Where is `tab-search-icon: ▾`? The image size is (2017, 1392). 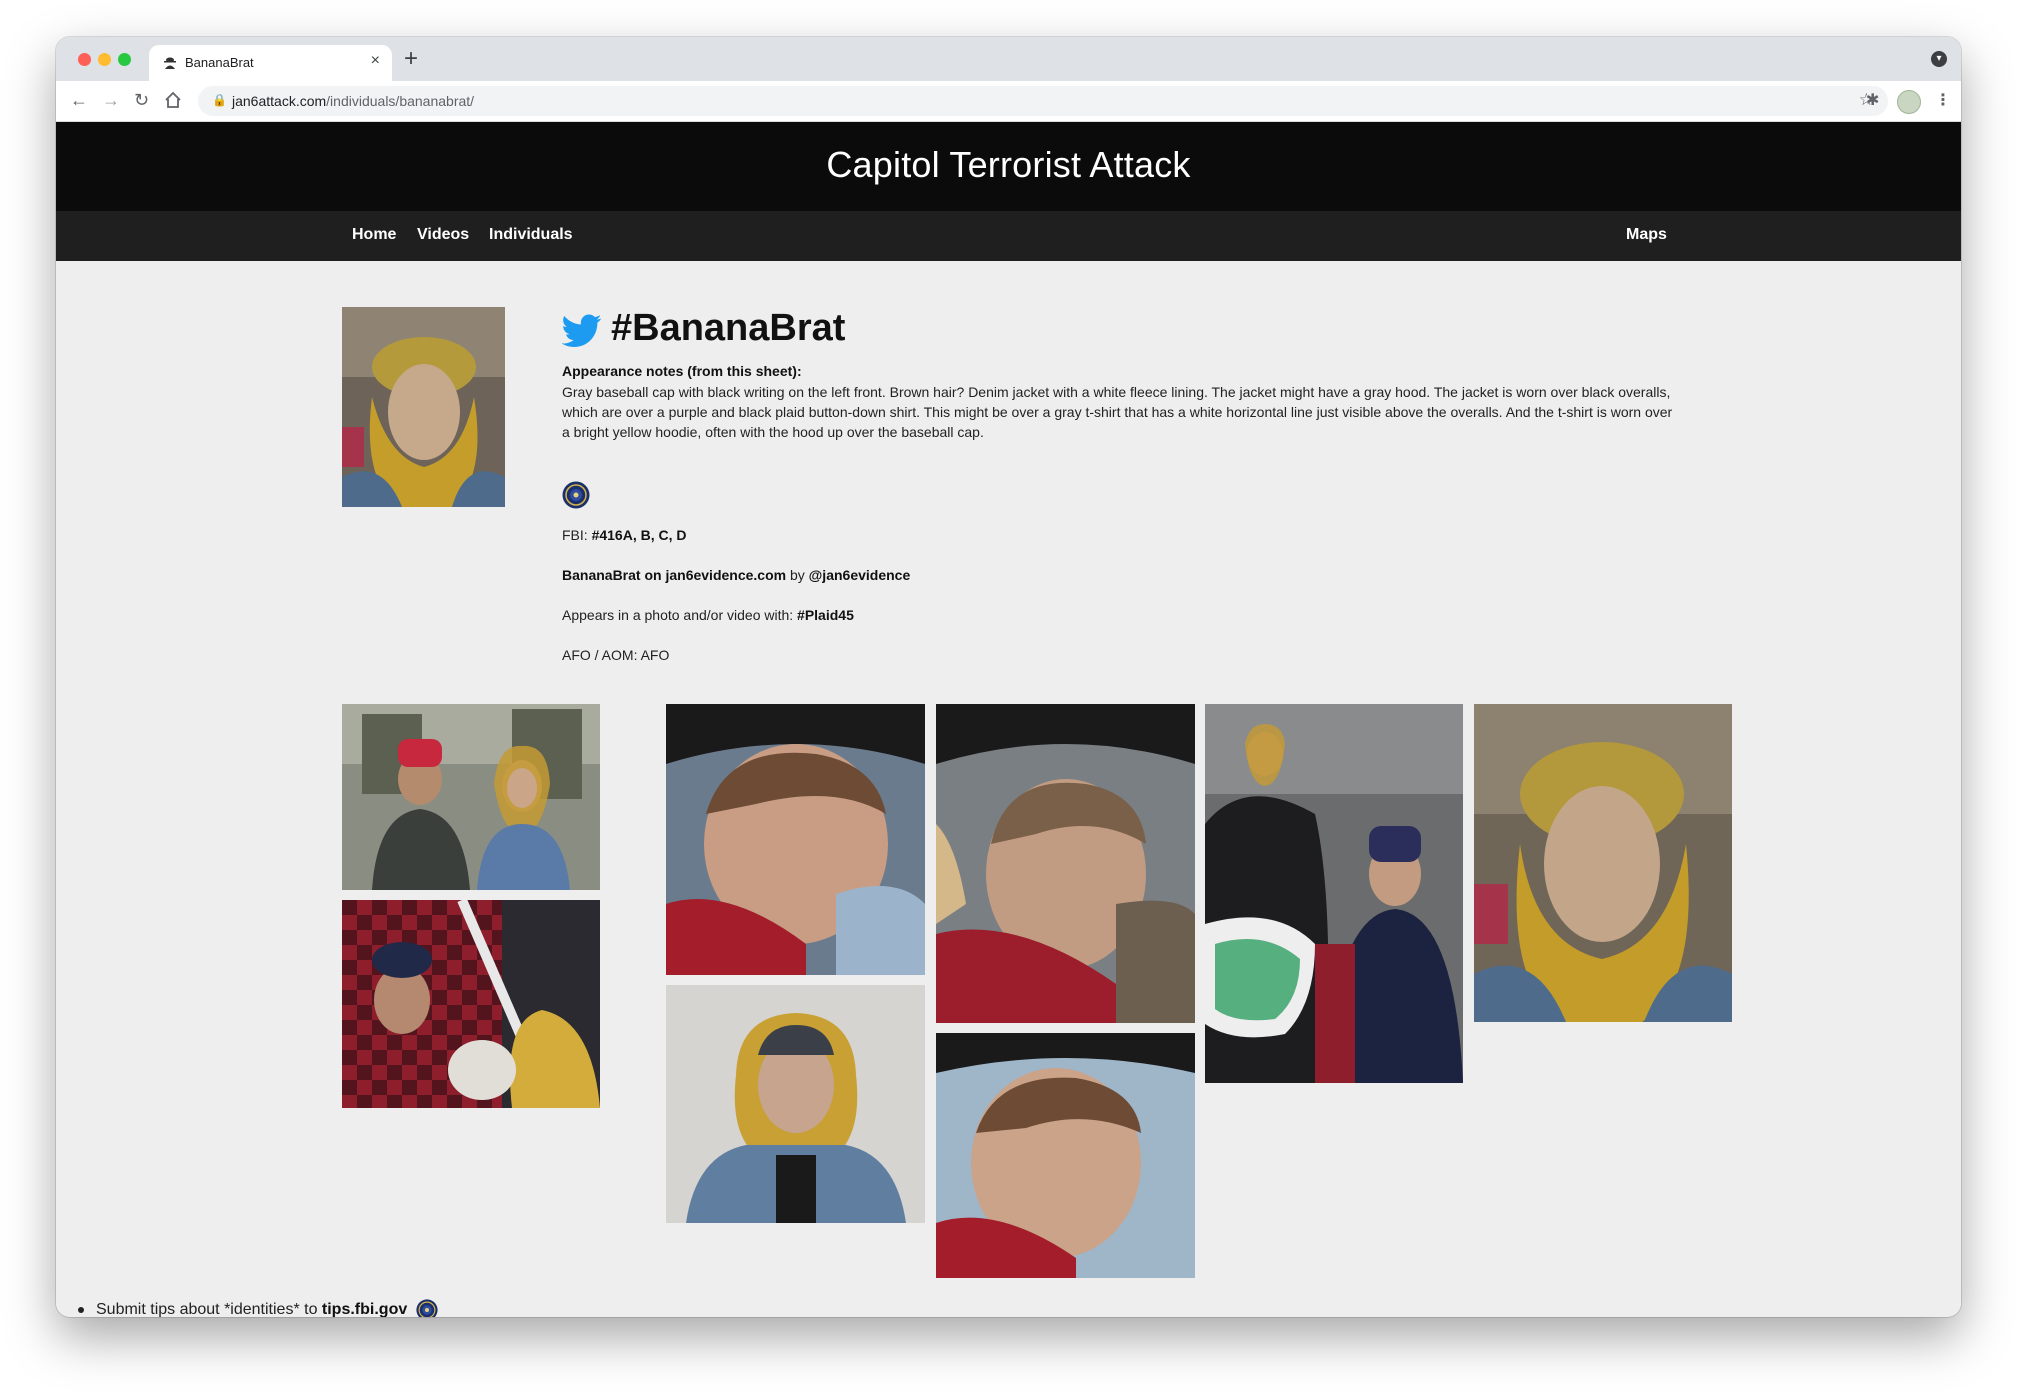 tab-search-icon: ▾ is located at coordinates (1939, 59).